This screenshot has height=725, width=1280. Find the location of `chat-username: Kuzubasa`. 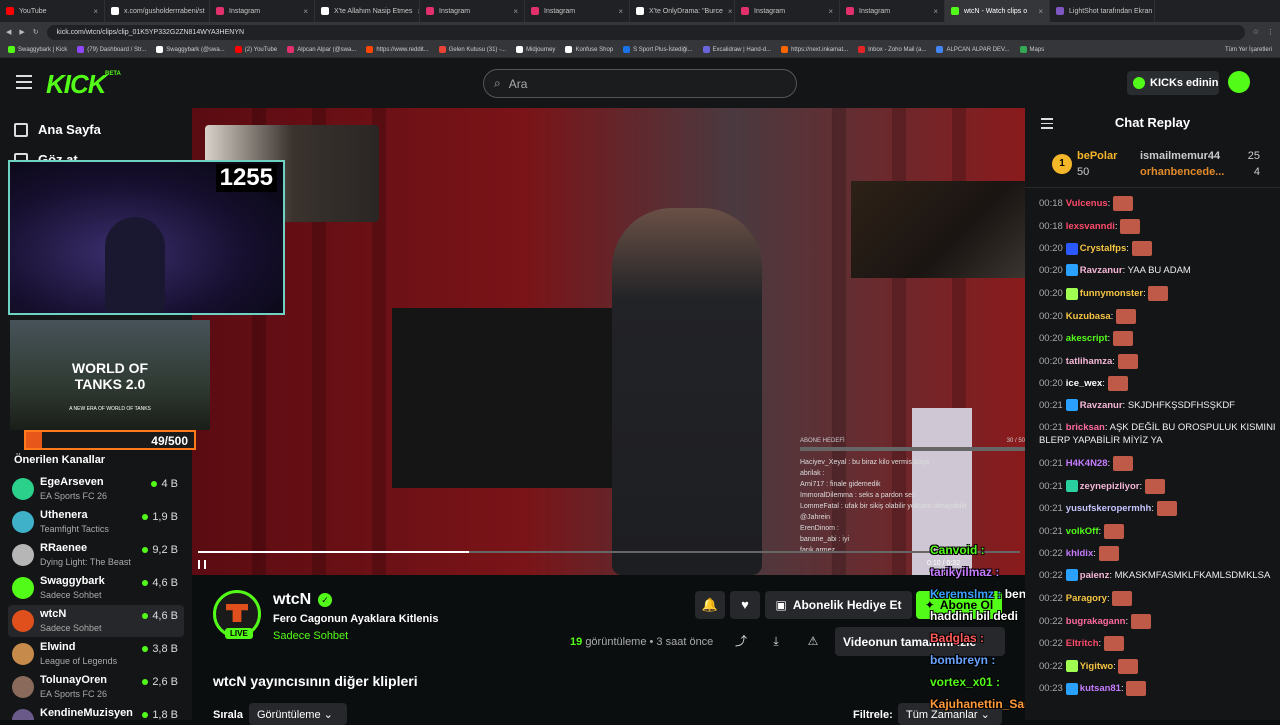

chat-username: Kuzubasa is located at coordinates (1088, 316).